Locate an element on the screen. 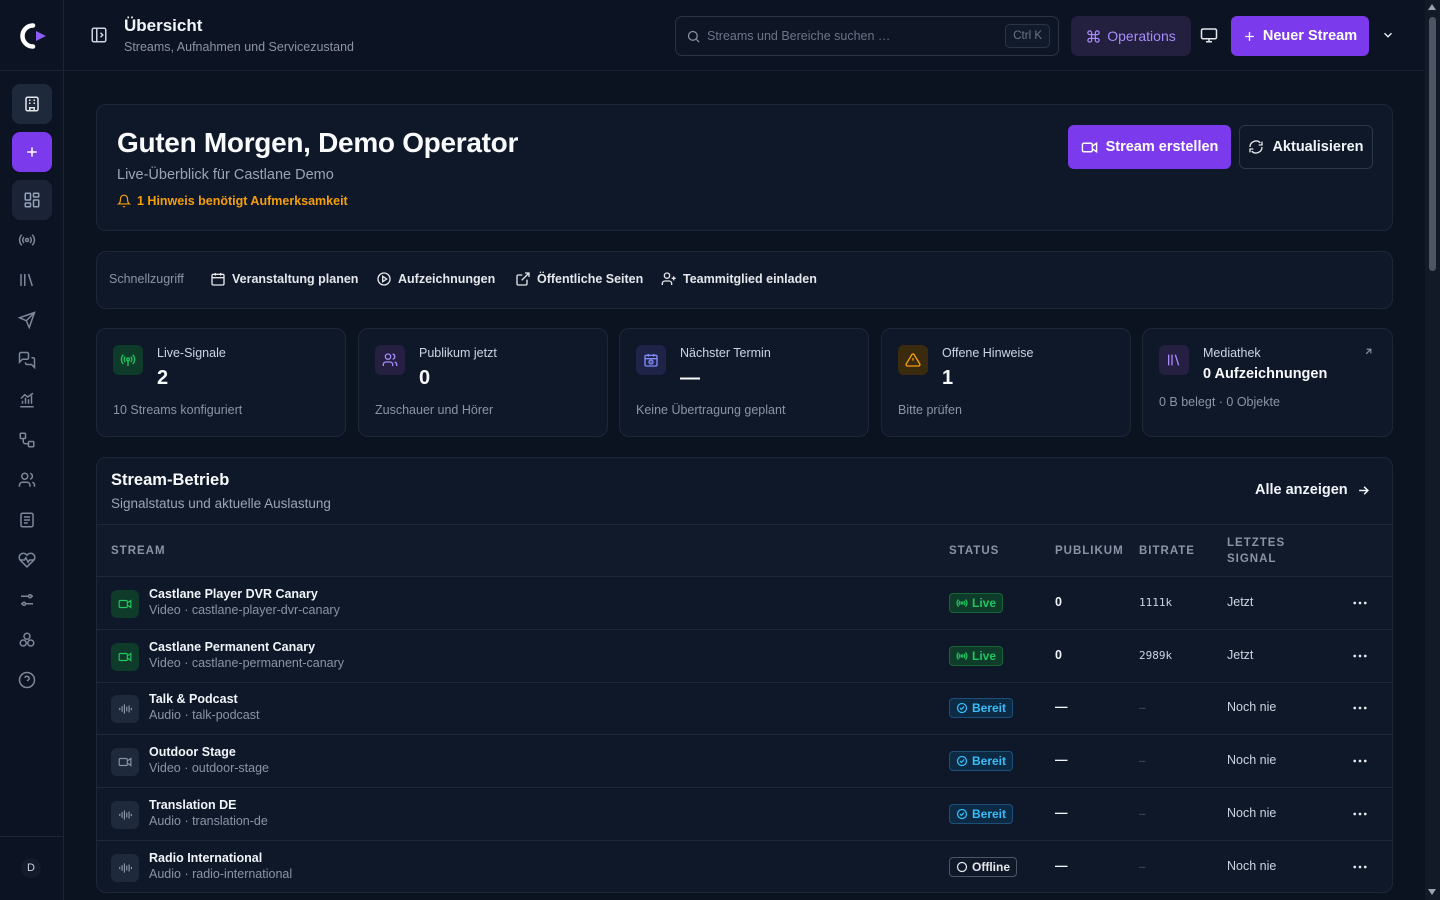 This screenshot has width=1440, height=900. column-header-bitrate: BITRATE is located at coordinates (1167, 551).